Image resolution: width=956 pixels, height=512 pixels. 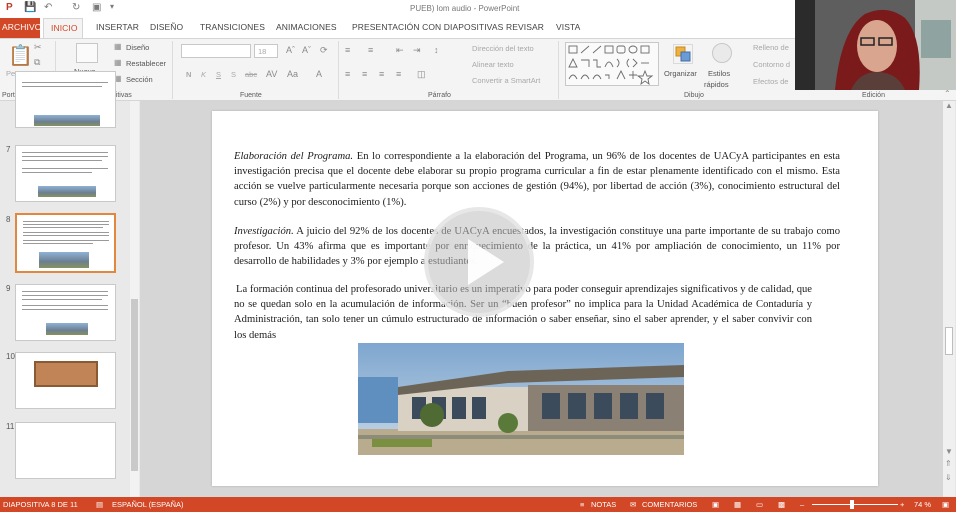 I want to click on reading-view-icon: ▭, so click(x=759, y=504).